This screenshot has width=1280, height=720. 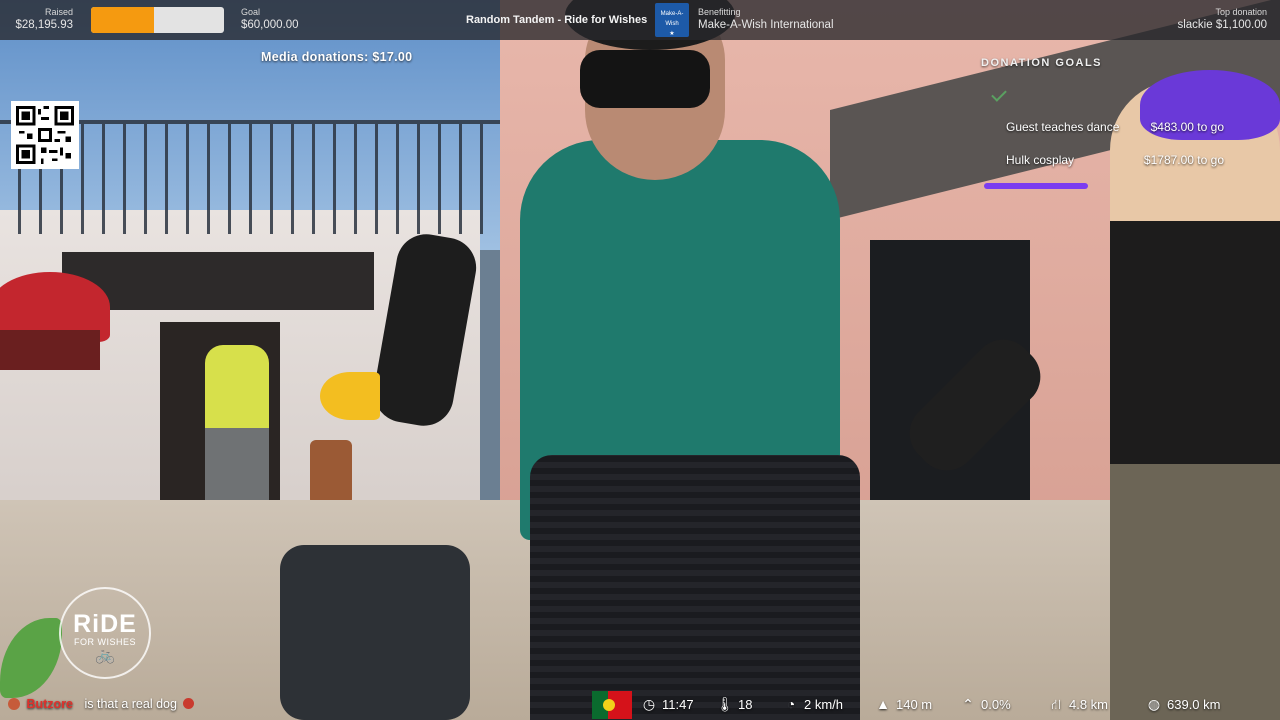 I want to click on goal-block: Goal $60,000.00, so click(x=270, y=19).